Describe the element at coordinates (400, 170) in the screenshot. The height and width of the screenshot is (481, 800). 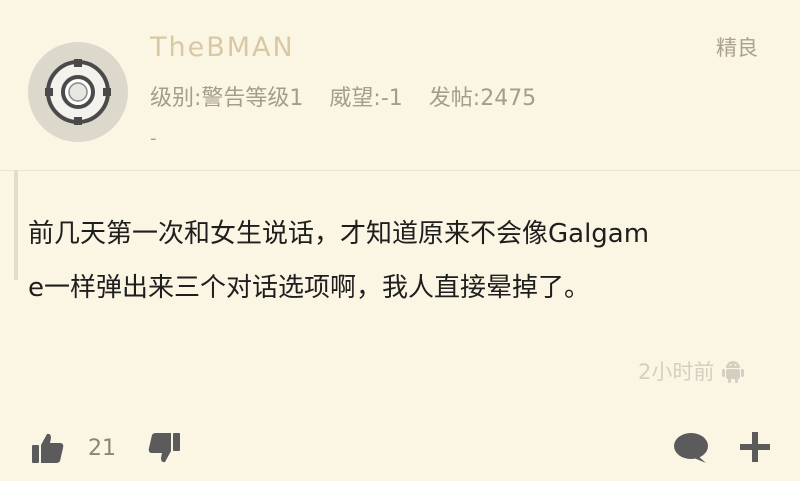
I see `divider` at that location.